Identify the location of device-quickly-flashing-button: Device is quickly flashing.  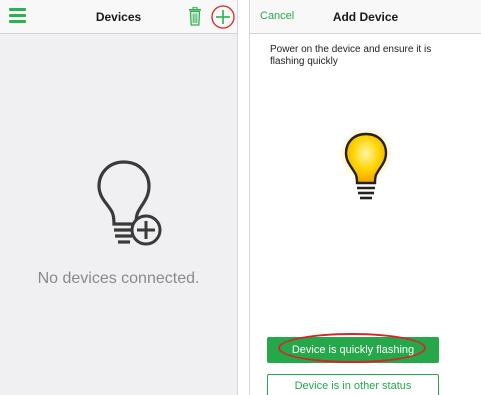
(353, 350).